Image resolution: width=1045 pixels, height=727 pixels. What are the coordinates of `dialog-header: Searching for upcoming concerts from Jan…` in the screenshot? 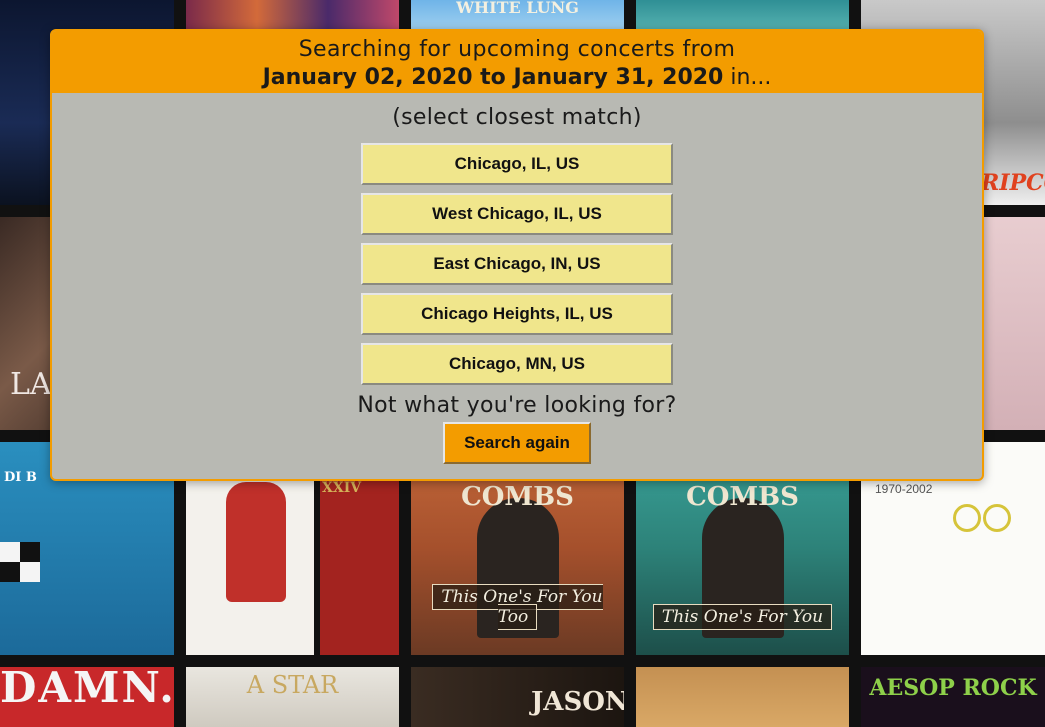 It's located at (517, 62).